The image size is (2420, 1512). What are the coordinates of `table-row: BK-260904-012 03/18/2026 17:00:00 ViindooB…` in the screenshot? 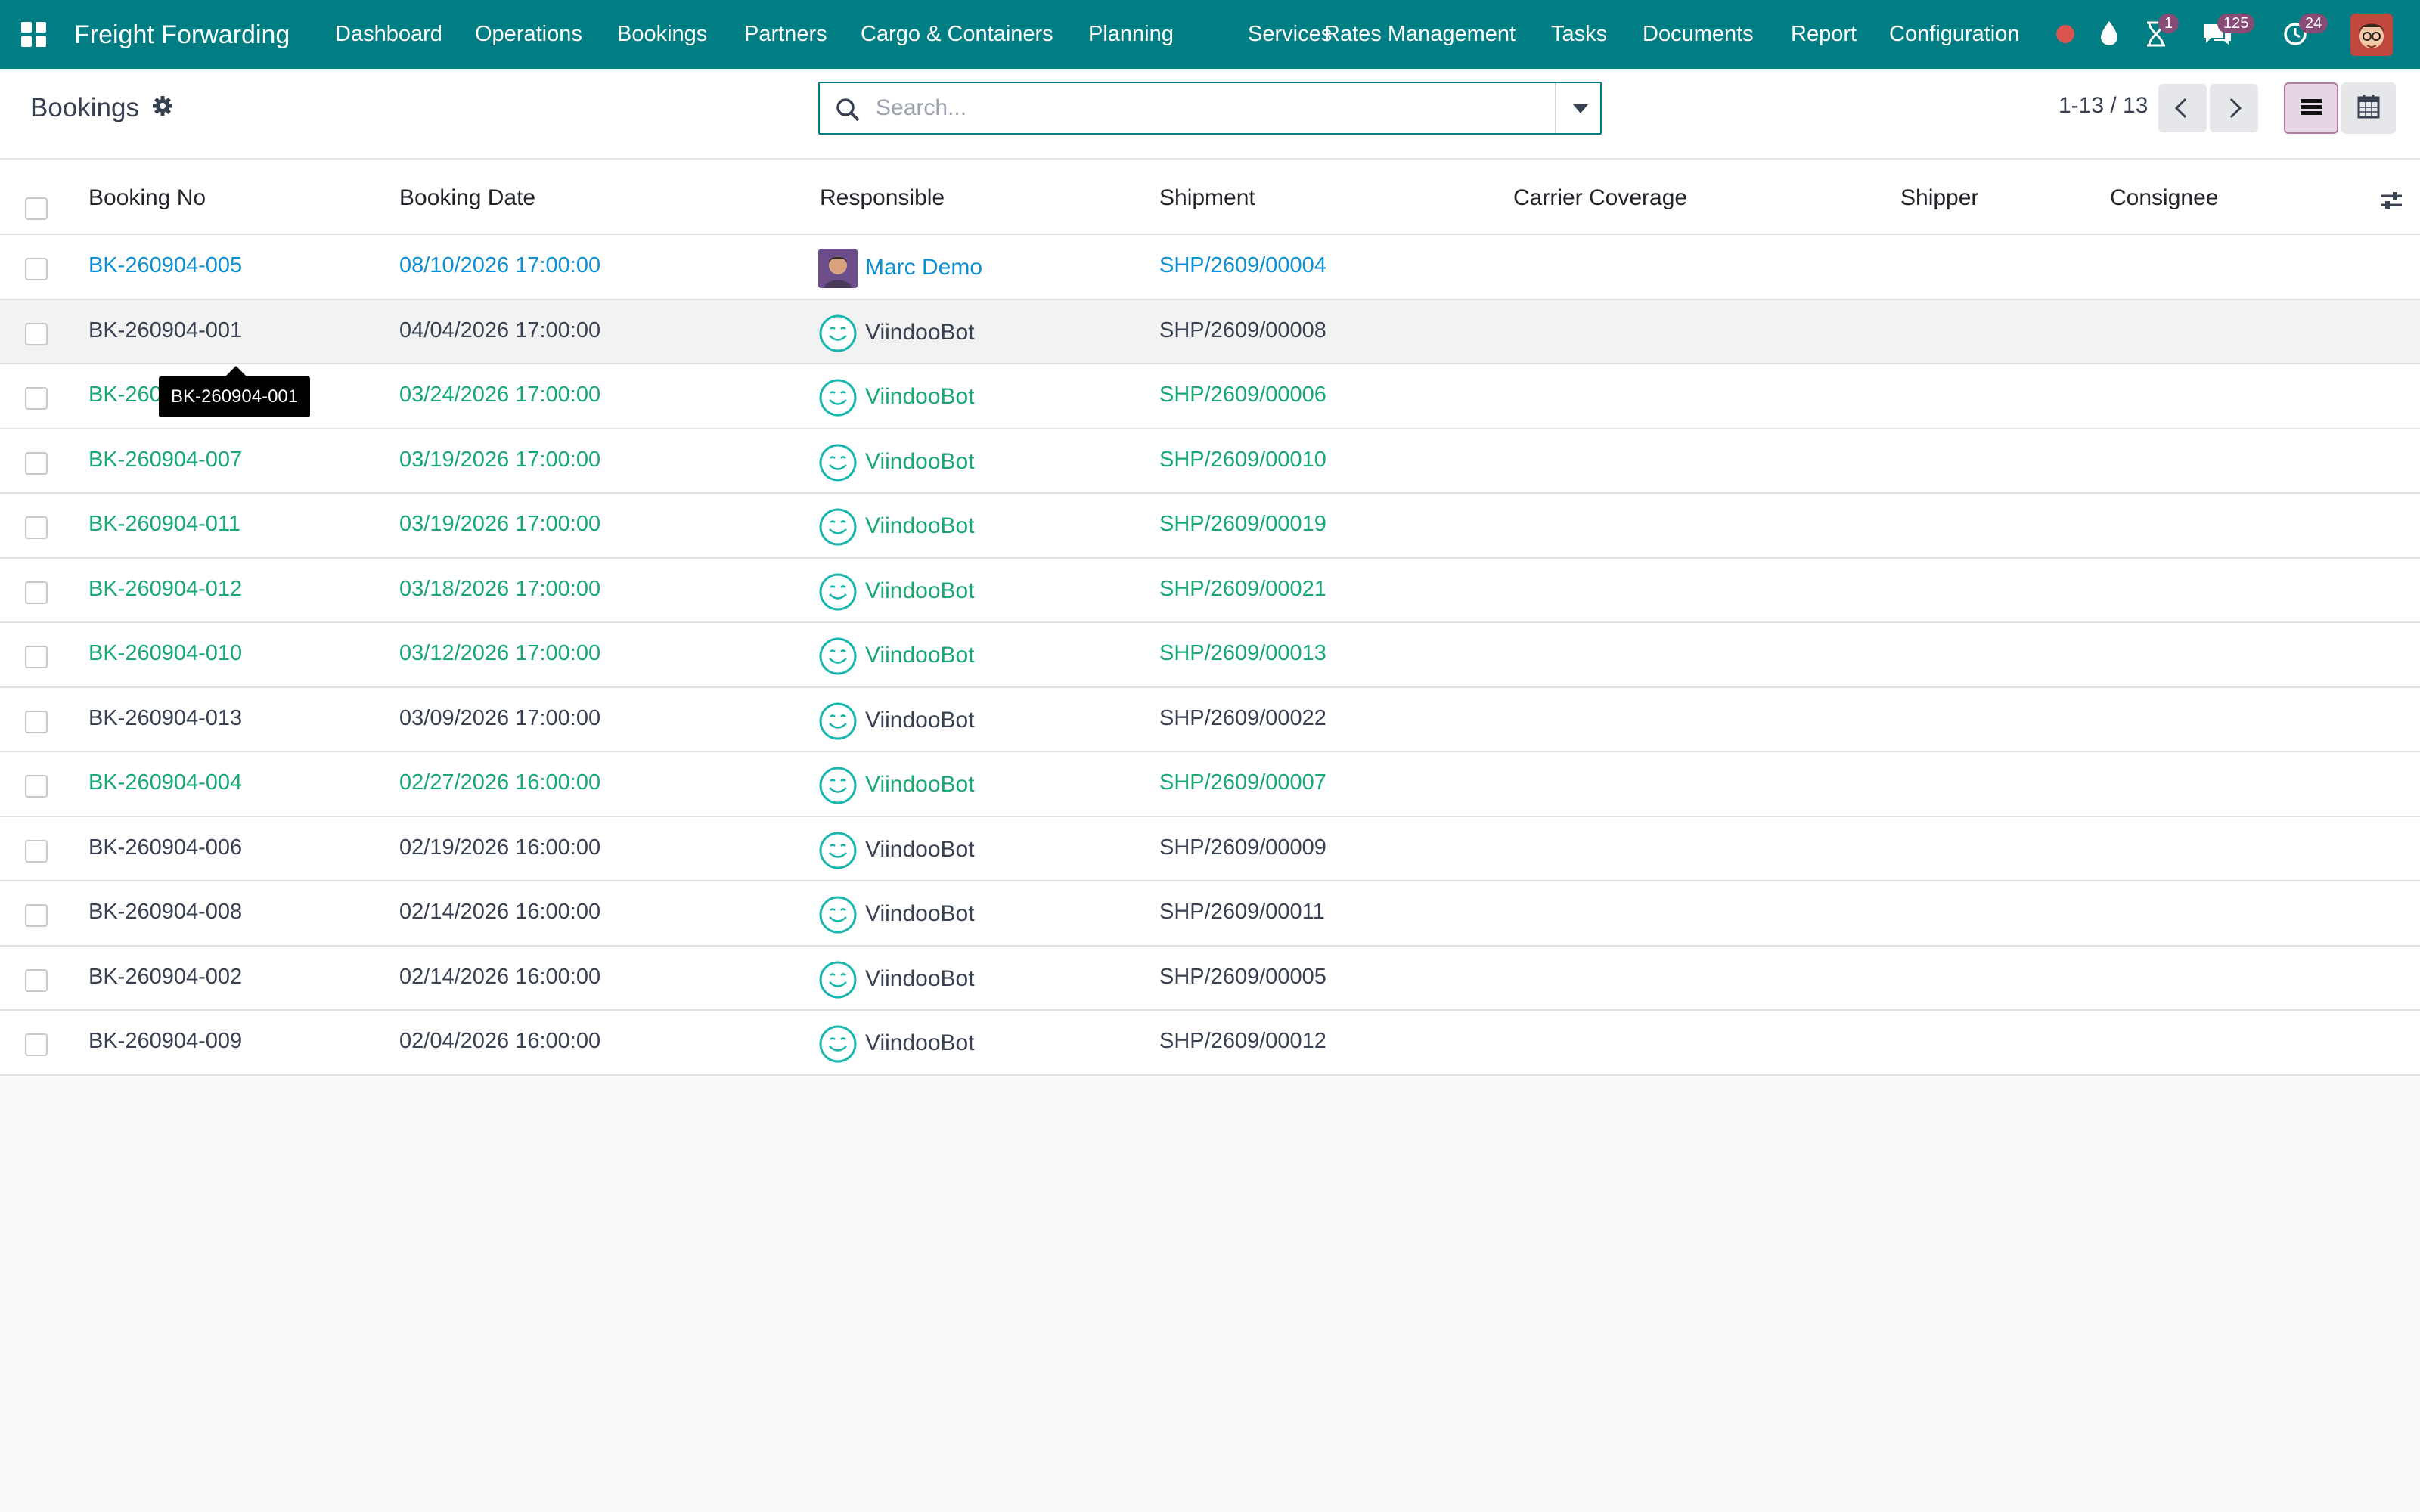 It's located at (1210, 590).